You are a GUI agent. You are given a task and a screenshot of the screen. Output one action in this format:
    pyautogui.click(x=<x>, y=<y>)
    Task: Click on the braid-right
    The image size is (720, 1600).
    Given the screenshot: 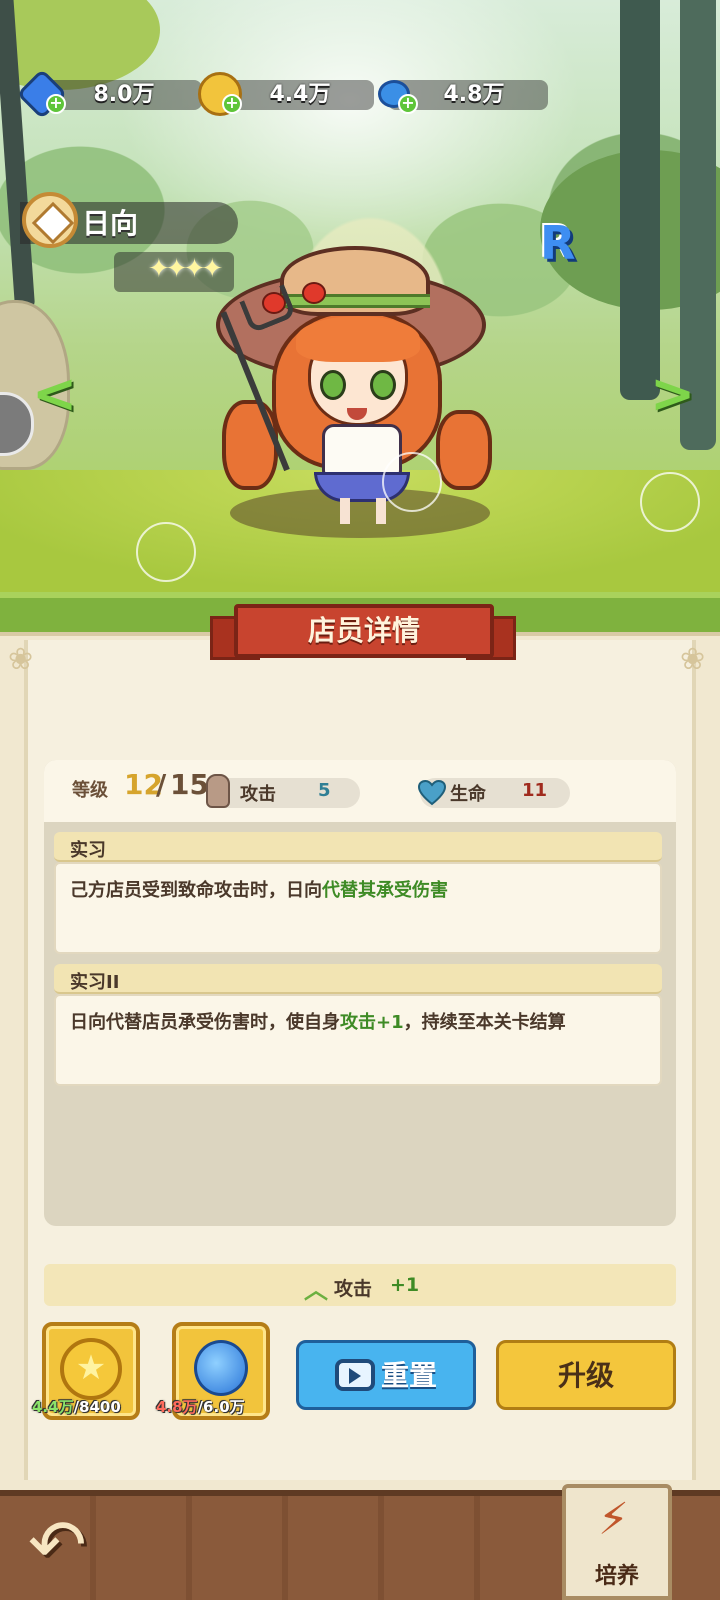 What is the action you would take?
    pyautogui.click(x=464, y=450)
    